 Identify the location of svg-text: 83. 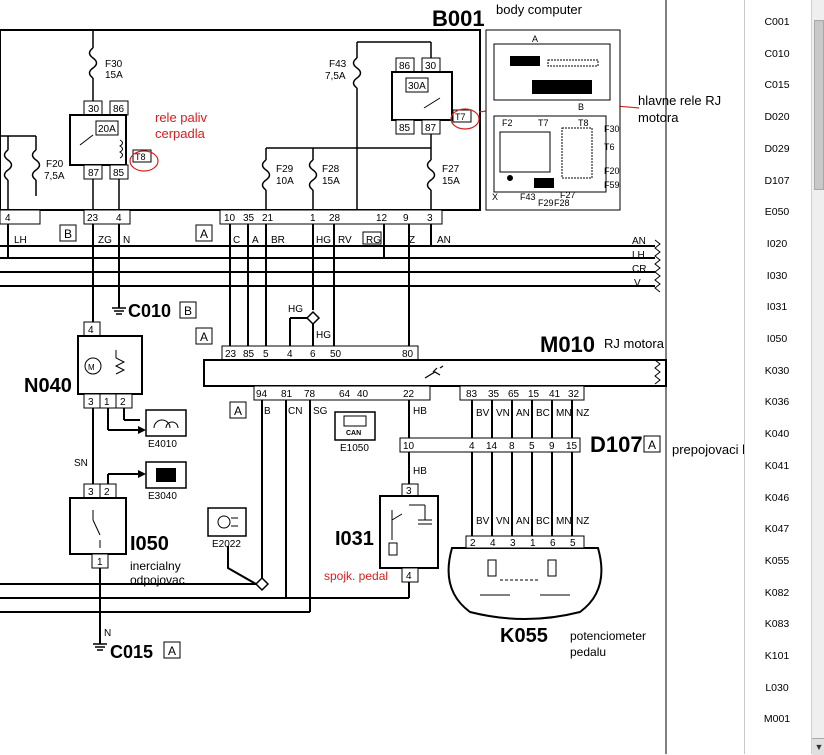
(472, 394).